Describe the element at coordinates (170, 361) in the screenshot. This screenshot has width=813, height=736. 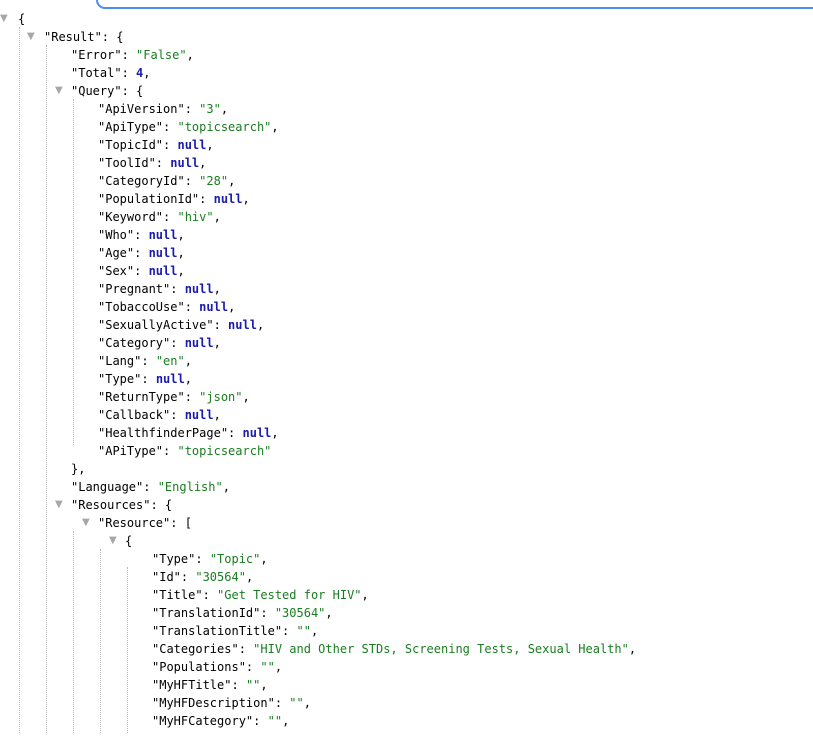
I see `json-string-value: "en"` at that location.